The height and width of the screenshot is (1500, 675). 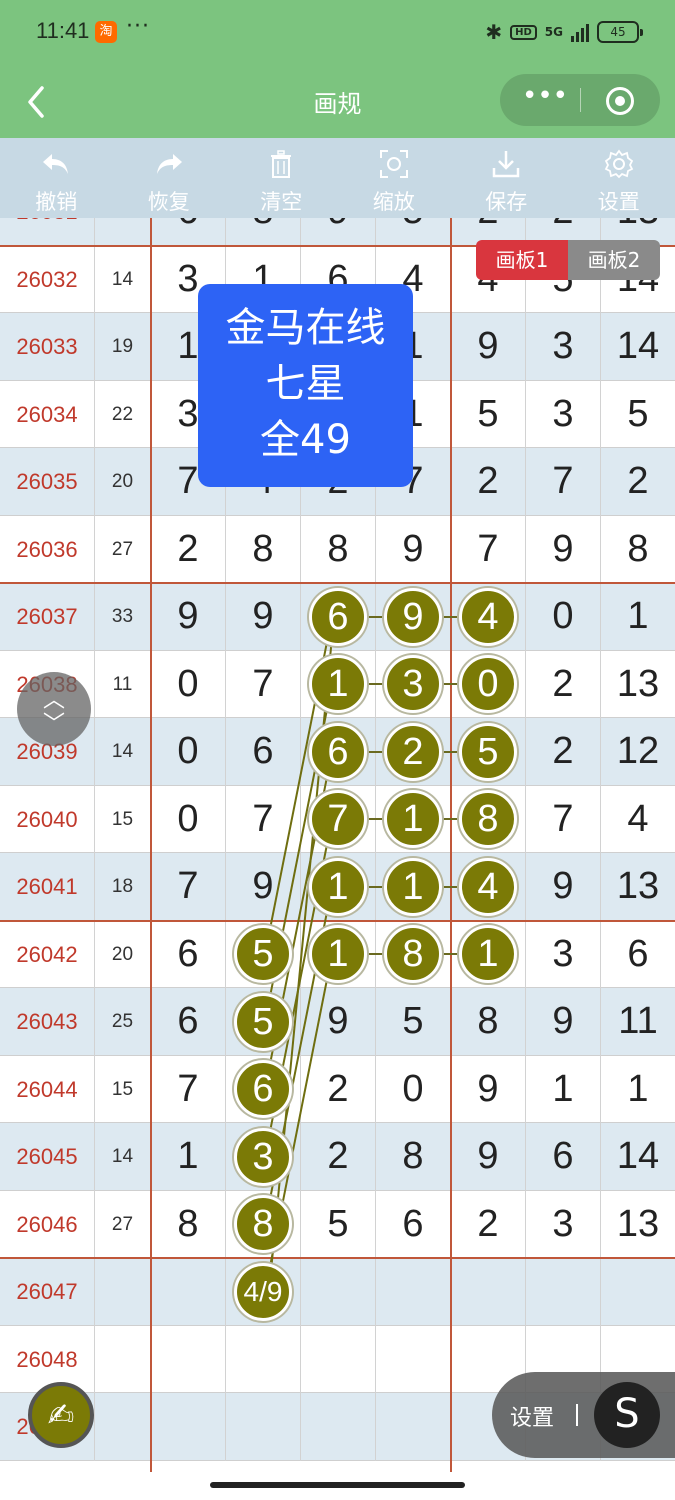 What do you see at coordinates (638, 820) in the screenshot?
I see `digit-cell: 4` at bounding box center [638, 820].